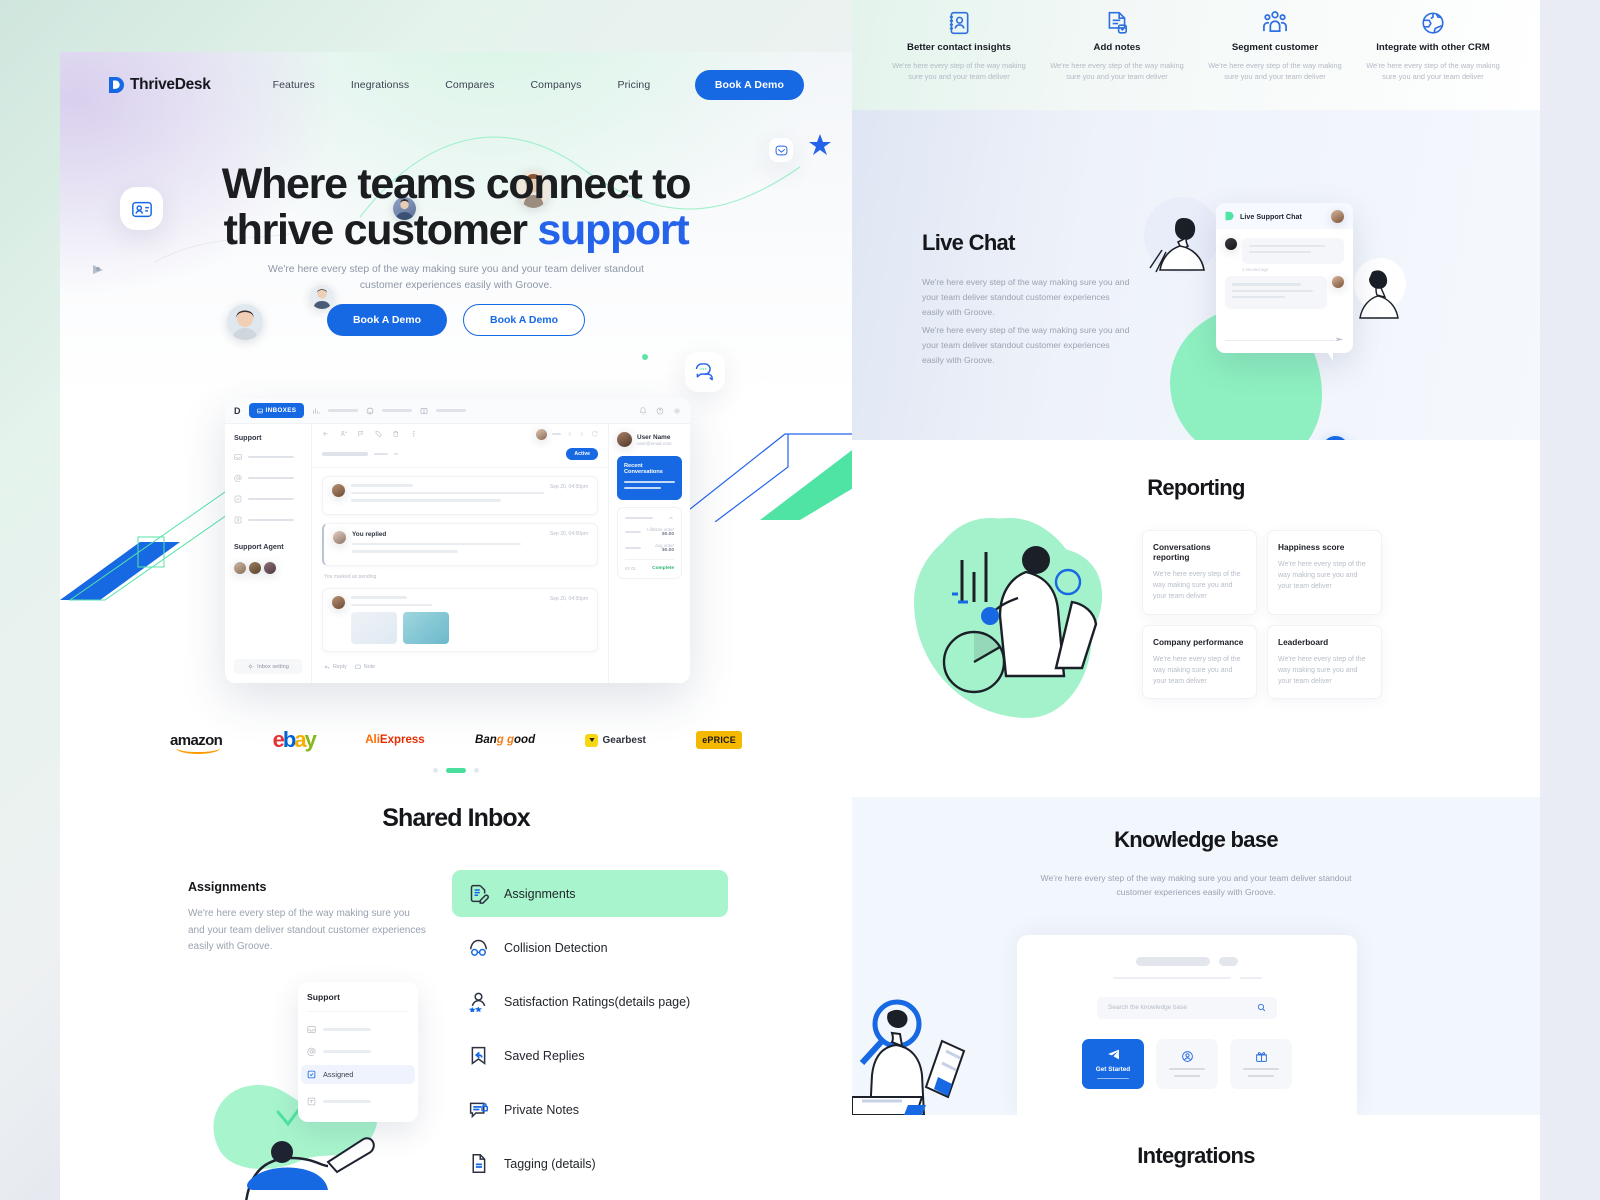  I want to click on kb-tile-label: Get Started, so click(1113, 1069).